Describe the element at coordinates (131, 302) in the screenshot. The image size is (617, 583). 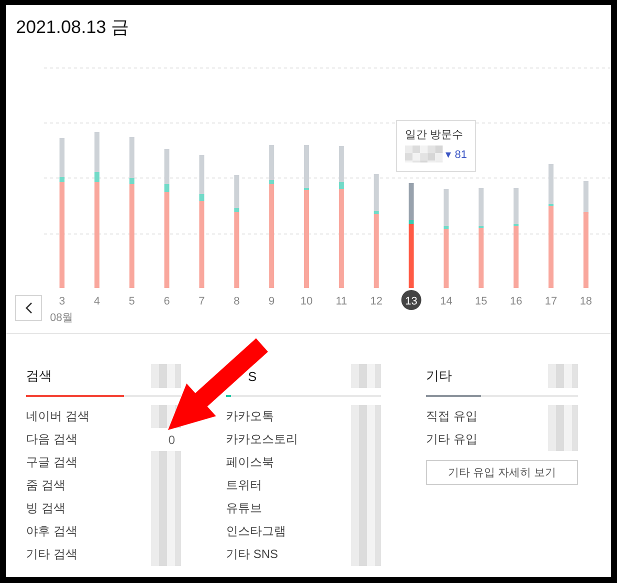
I see `day-label: 5` at that location.